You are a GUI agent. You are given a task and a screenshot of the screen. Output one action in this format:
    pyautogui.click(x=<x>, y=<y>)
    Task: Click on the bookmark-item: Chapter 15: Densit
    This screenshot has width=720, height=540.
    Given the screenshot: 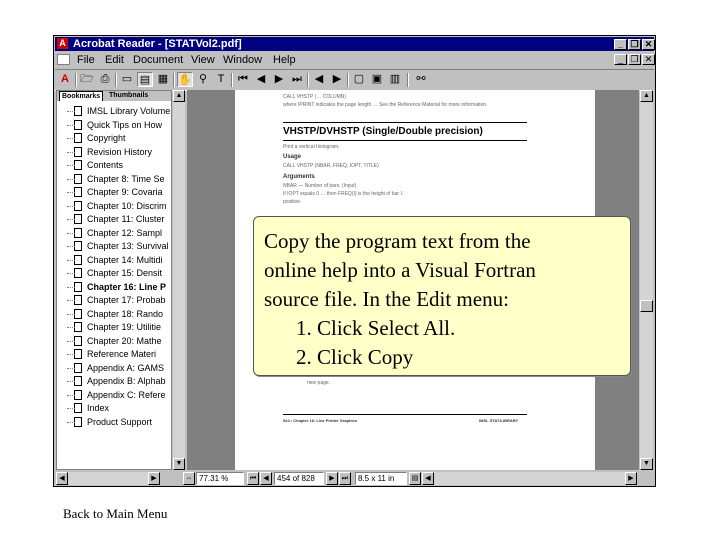 What is the action you would take?
    pyautogui.click(x=114, y=273)
    